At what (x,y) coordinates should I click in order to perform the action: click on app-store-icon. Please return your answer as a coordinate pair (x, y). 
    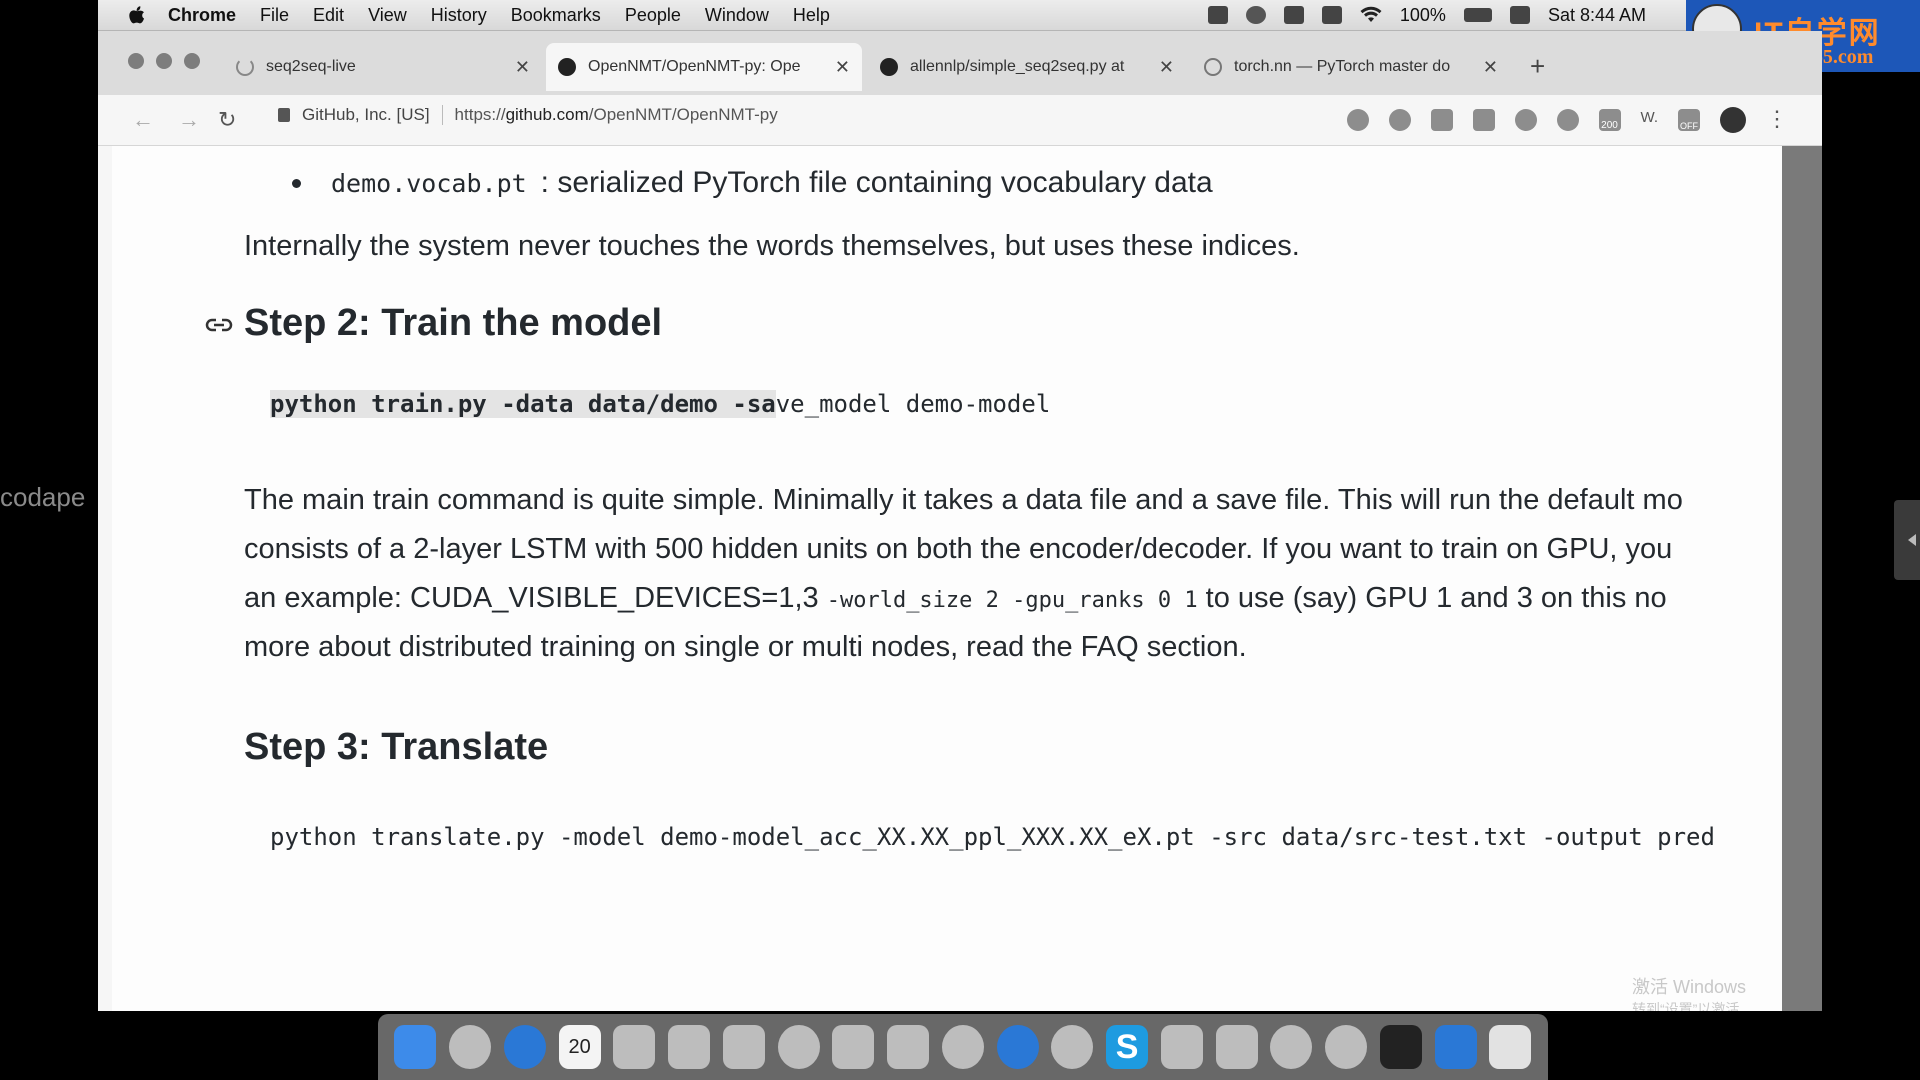
    Looking at the image, I should click on (1017, 1047).